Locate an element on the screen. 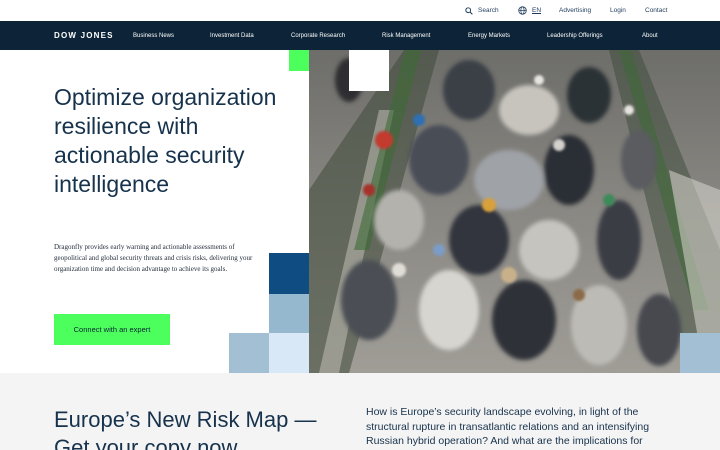 Image resolution: width=720 pixels, height=450 pixels. connect-expert-button: Connect with an expert is located at coordinates (112, 329).